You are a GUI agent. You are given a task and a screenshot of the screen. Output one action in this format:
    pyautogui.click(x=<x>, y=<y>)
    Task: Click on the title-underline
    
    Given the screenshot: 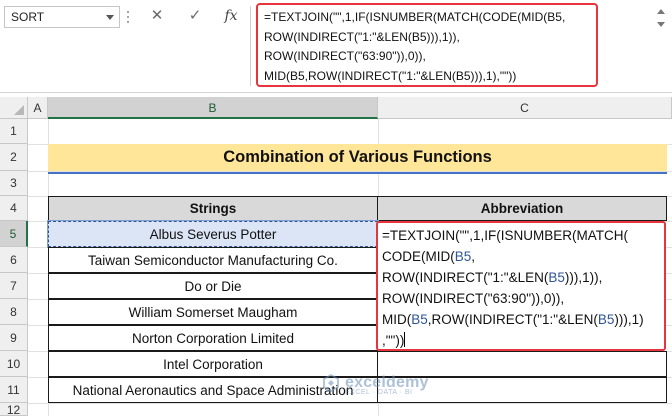 What is the action you would take?
    pyautogui.click(x=357, y=173)
    